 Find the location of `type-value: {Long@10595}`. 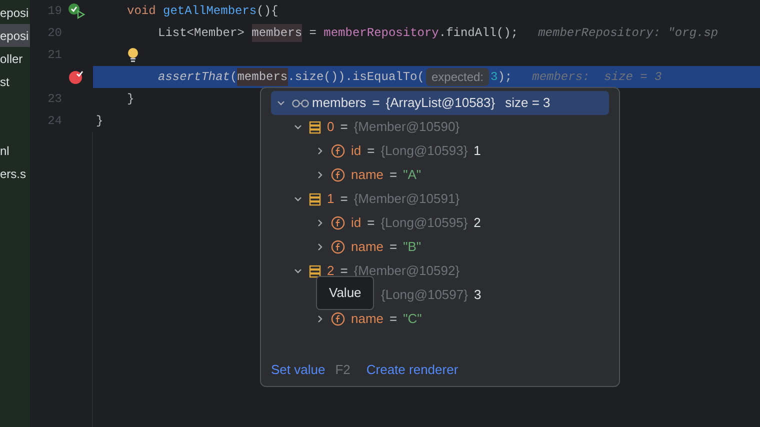

type-value: {Long@10595} is located at coordinates (424, 223).